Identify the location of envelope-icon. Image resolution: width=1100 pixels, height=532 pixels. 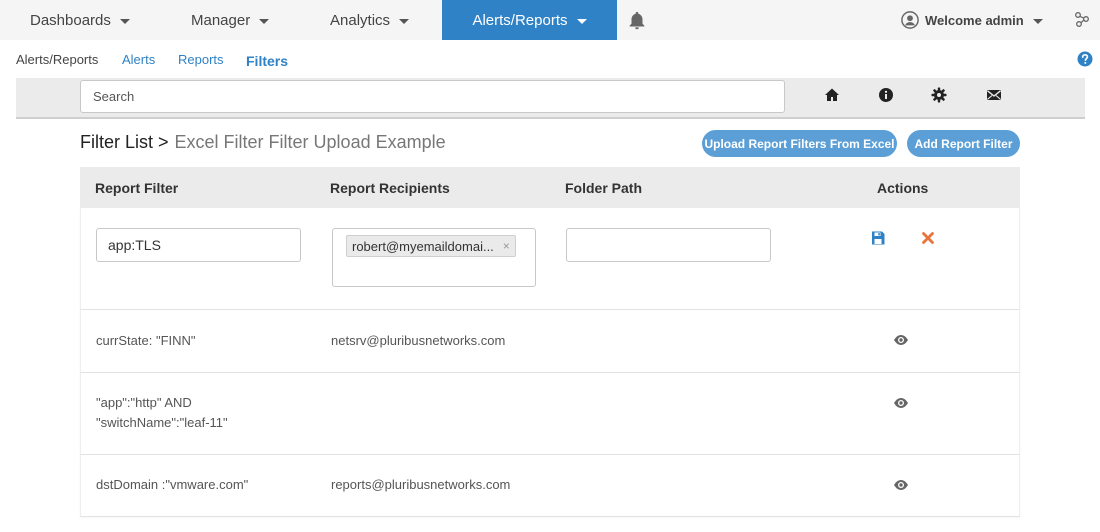
(994, 95).